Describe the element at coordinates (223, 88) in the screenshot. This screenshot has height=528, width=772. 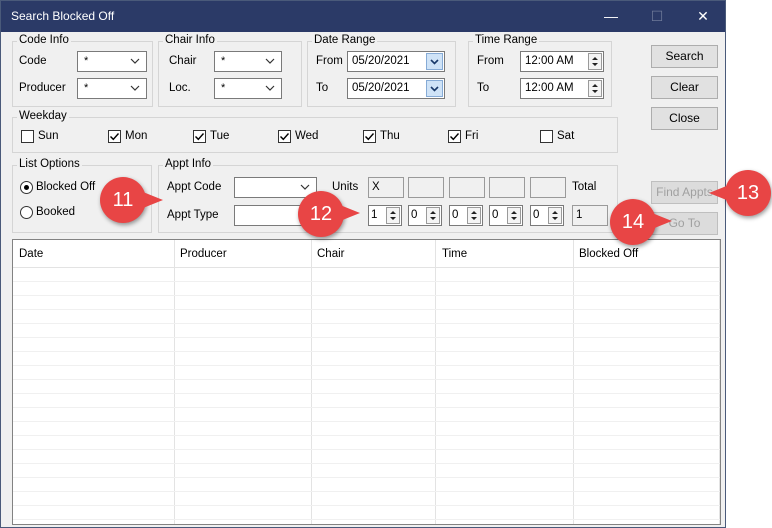
I see `loc-value: *` at that location.